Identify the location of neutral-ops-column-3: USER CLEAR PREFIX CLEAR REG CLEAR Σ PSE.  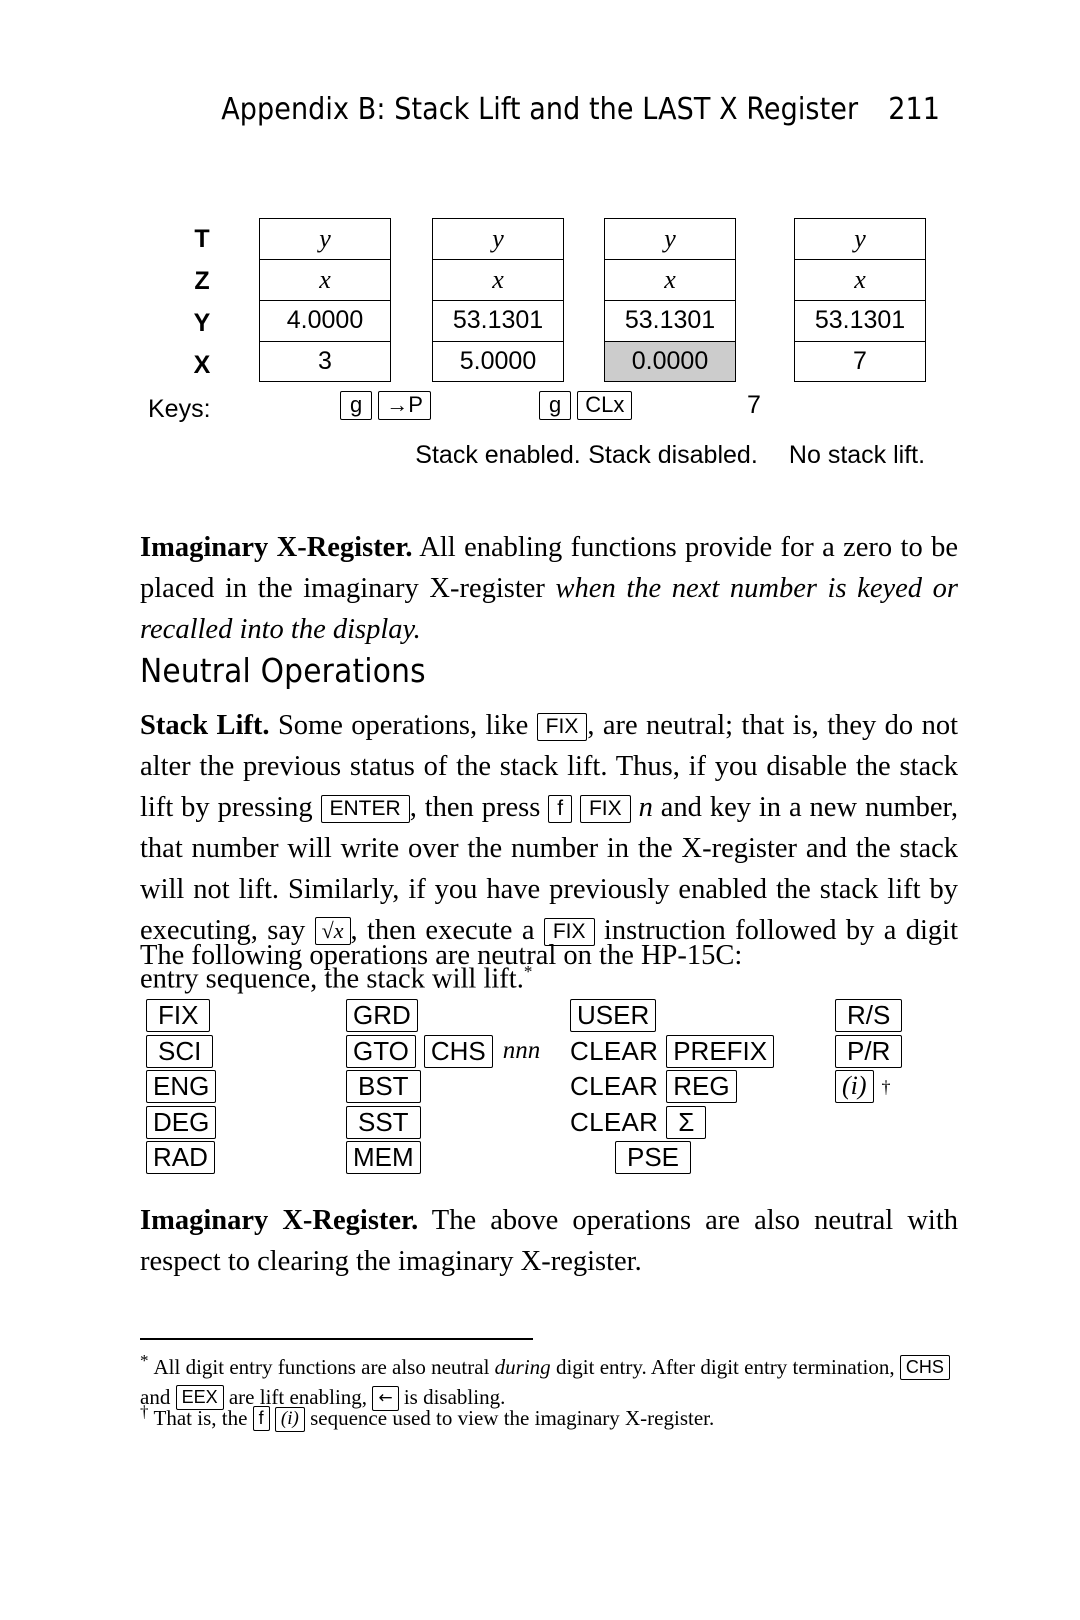
(672, 1087).